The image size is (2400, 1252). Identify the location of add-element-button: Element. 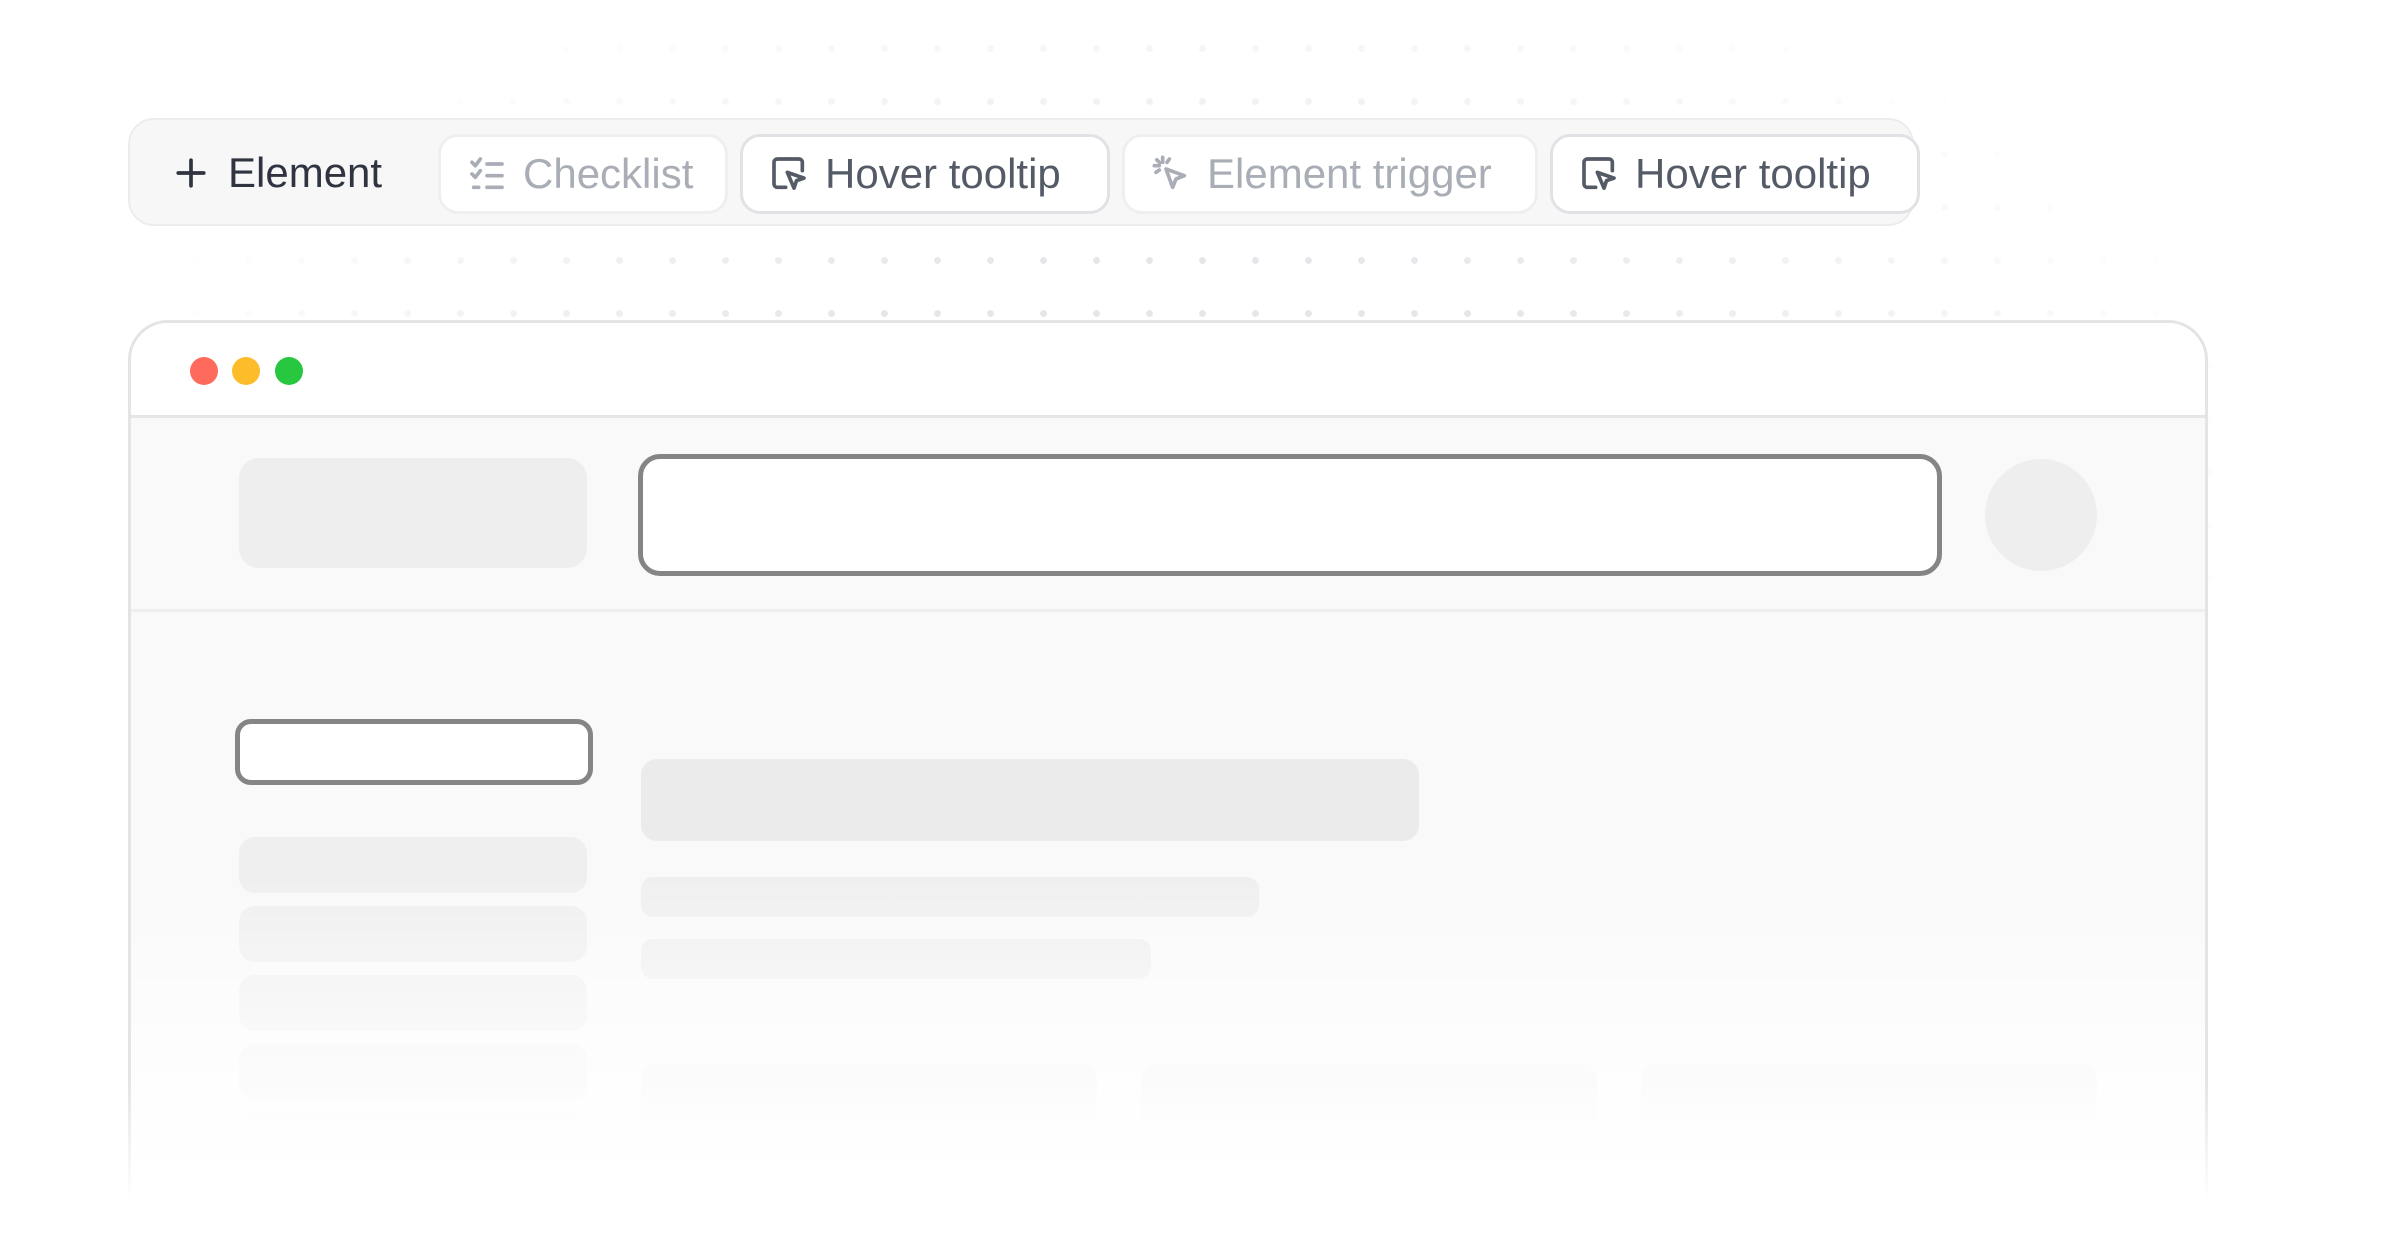
(278, 173).